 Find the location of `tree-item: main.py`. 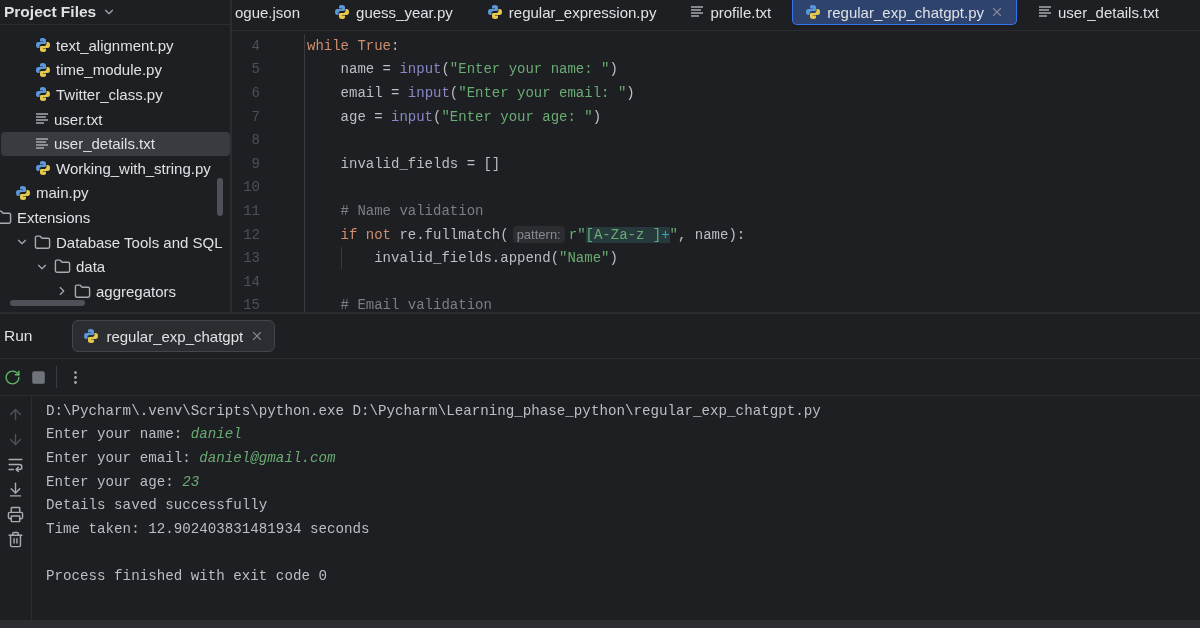

tree-item: main.py is located at coordinates (109, 192).